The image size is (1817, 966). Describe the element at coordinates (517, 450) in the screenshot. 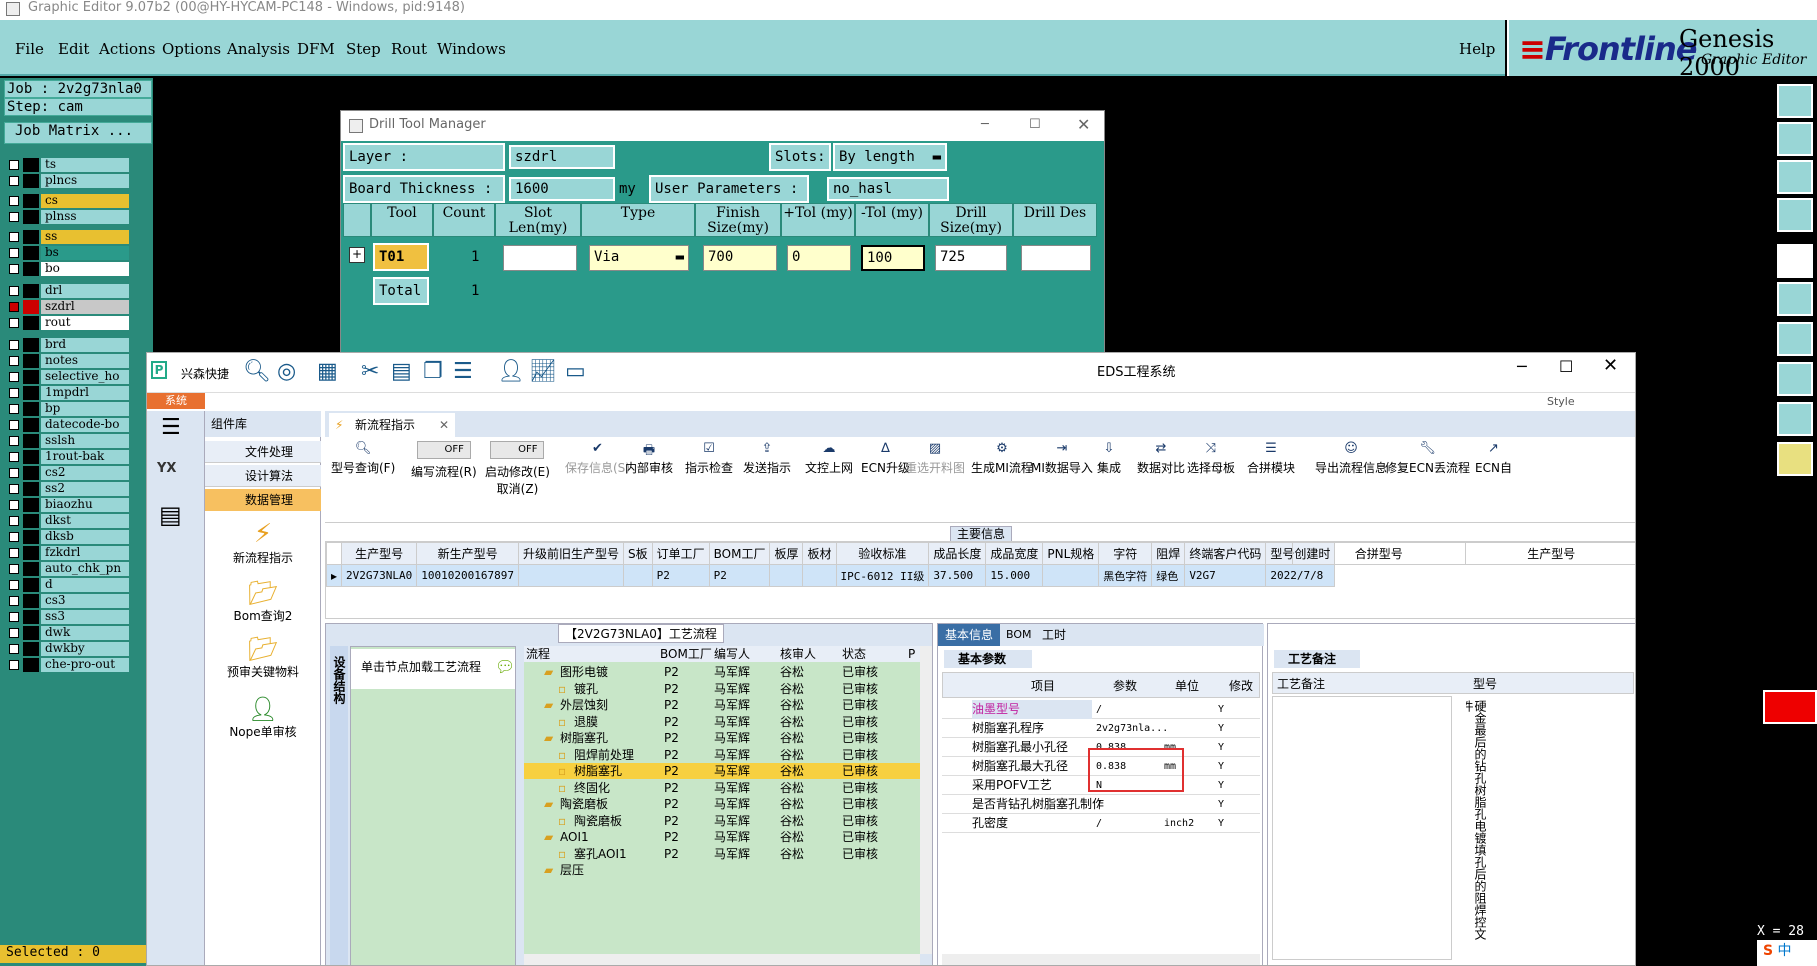

I see `toggle-switch: OFF` at that location.